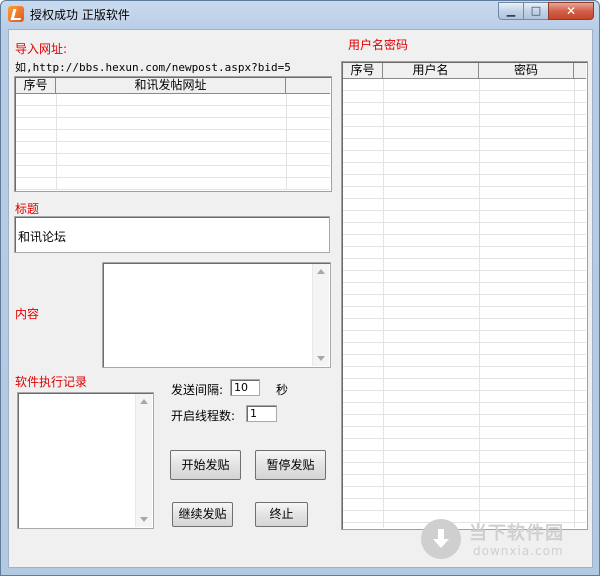 Image resolution: width=600 pixels, height=576 pixels. What do you see at coordinates (536, 11) in the screenshot?
I see `maximize-button: □` at bounding box center [536, 11].